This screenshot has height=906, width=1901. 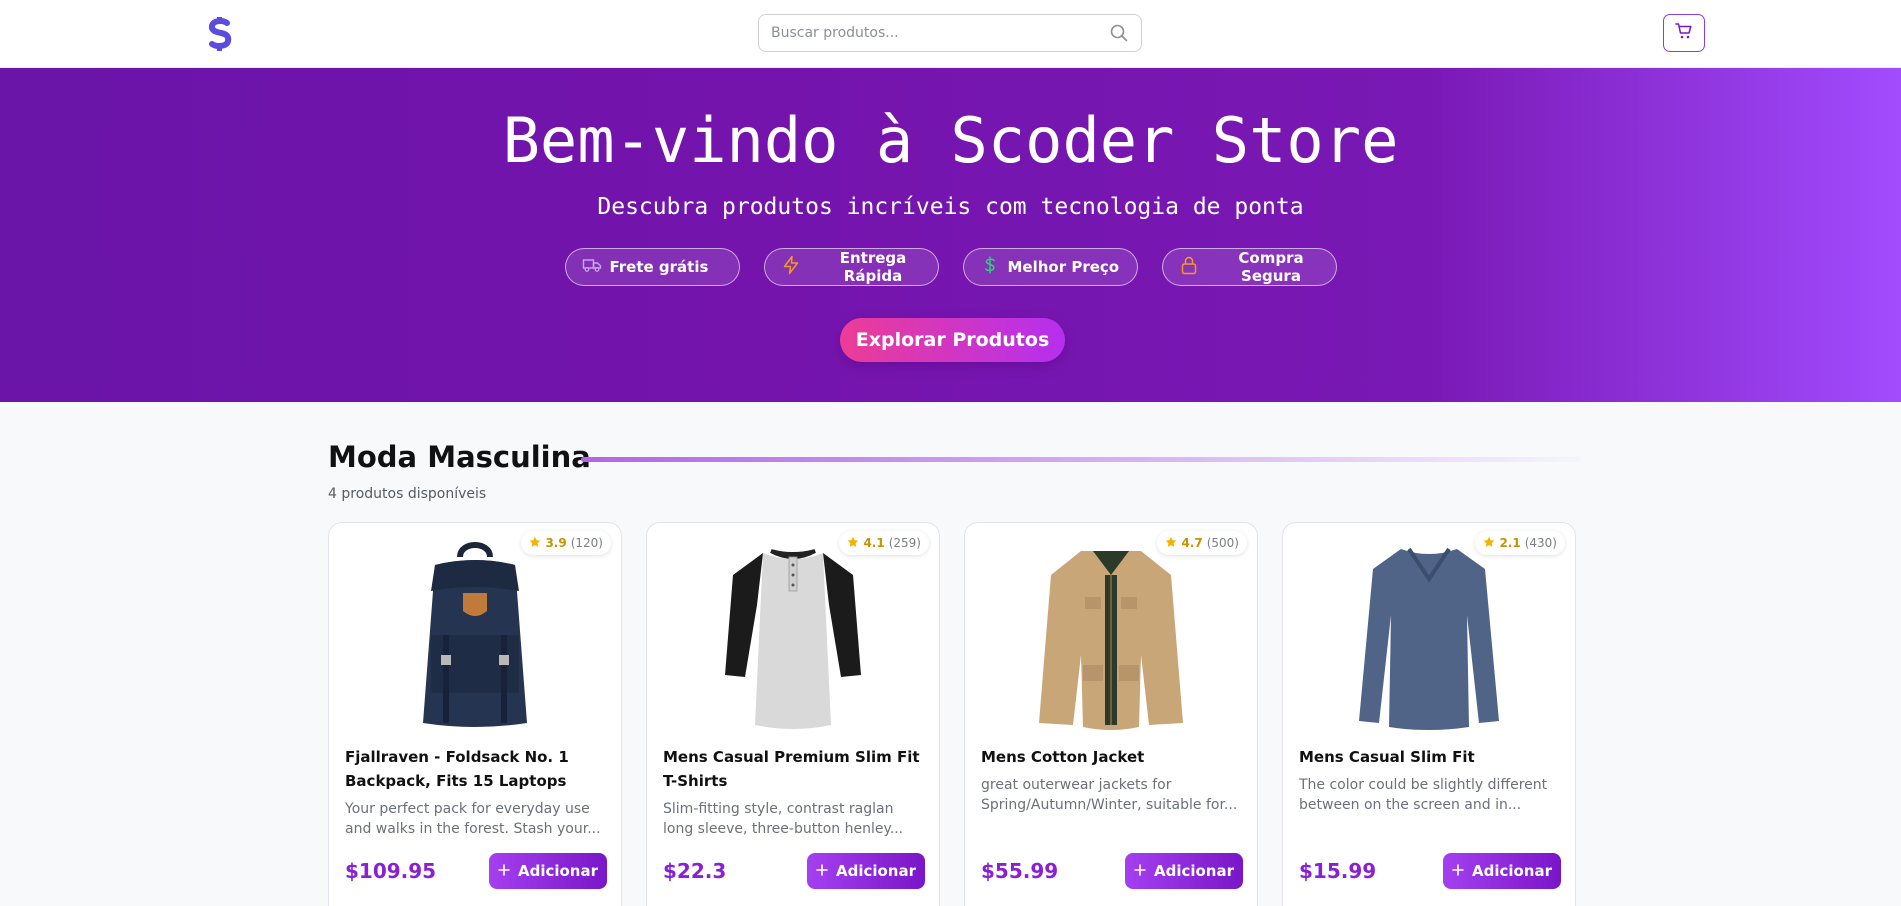 I want to click on top-header, so click(x=950, y=34).